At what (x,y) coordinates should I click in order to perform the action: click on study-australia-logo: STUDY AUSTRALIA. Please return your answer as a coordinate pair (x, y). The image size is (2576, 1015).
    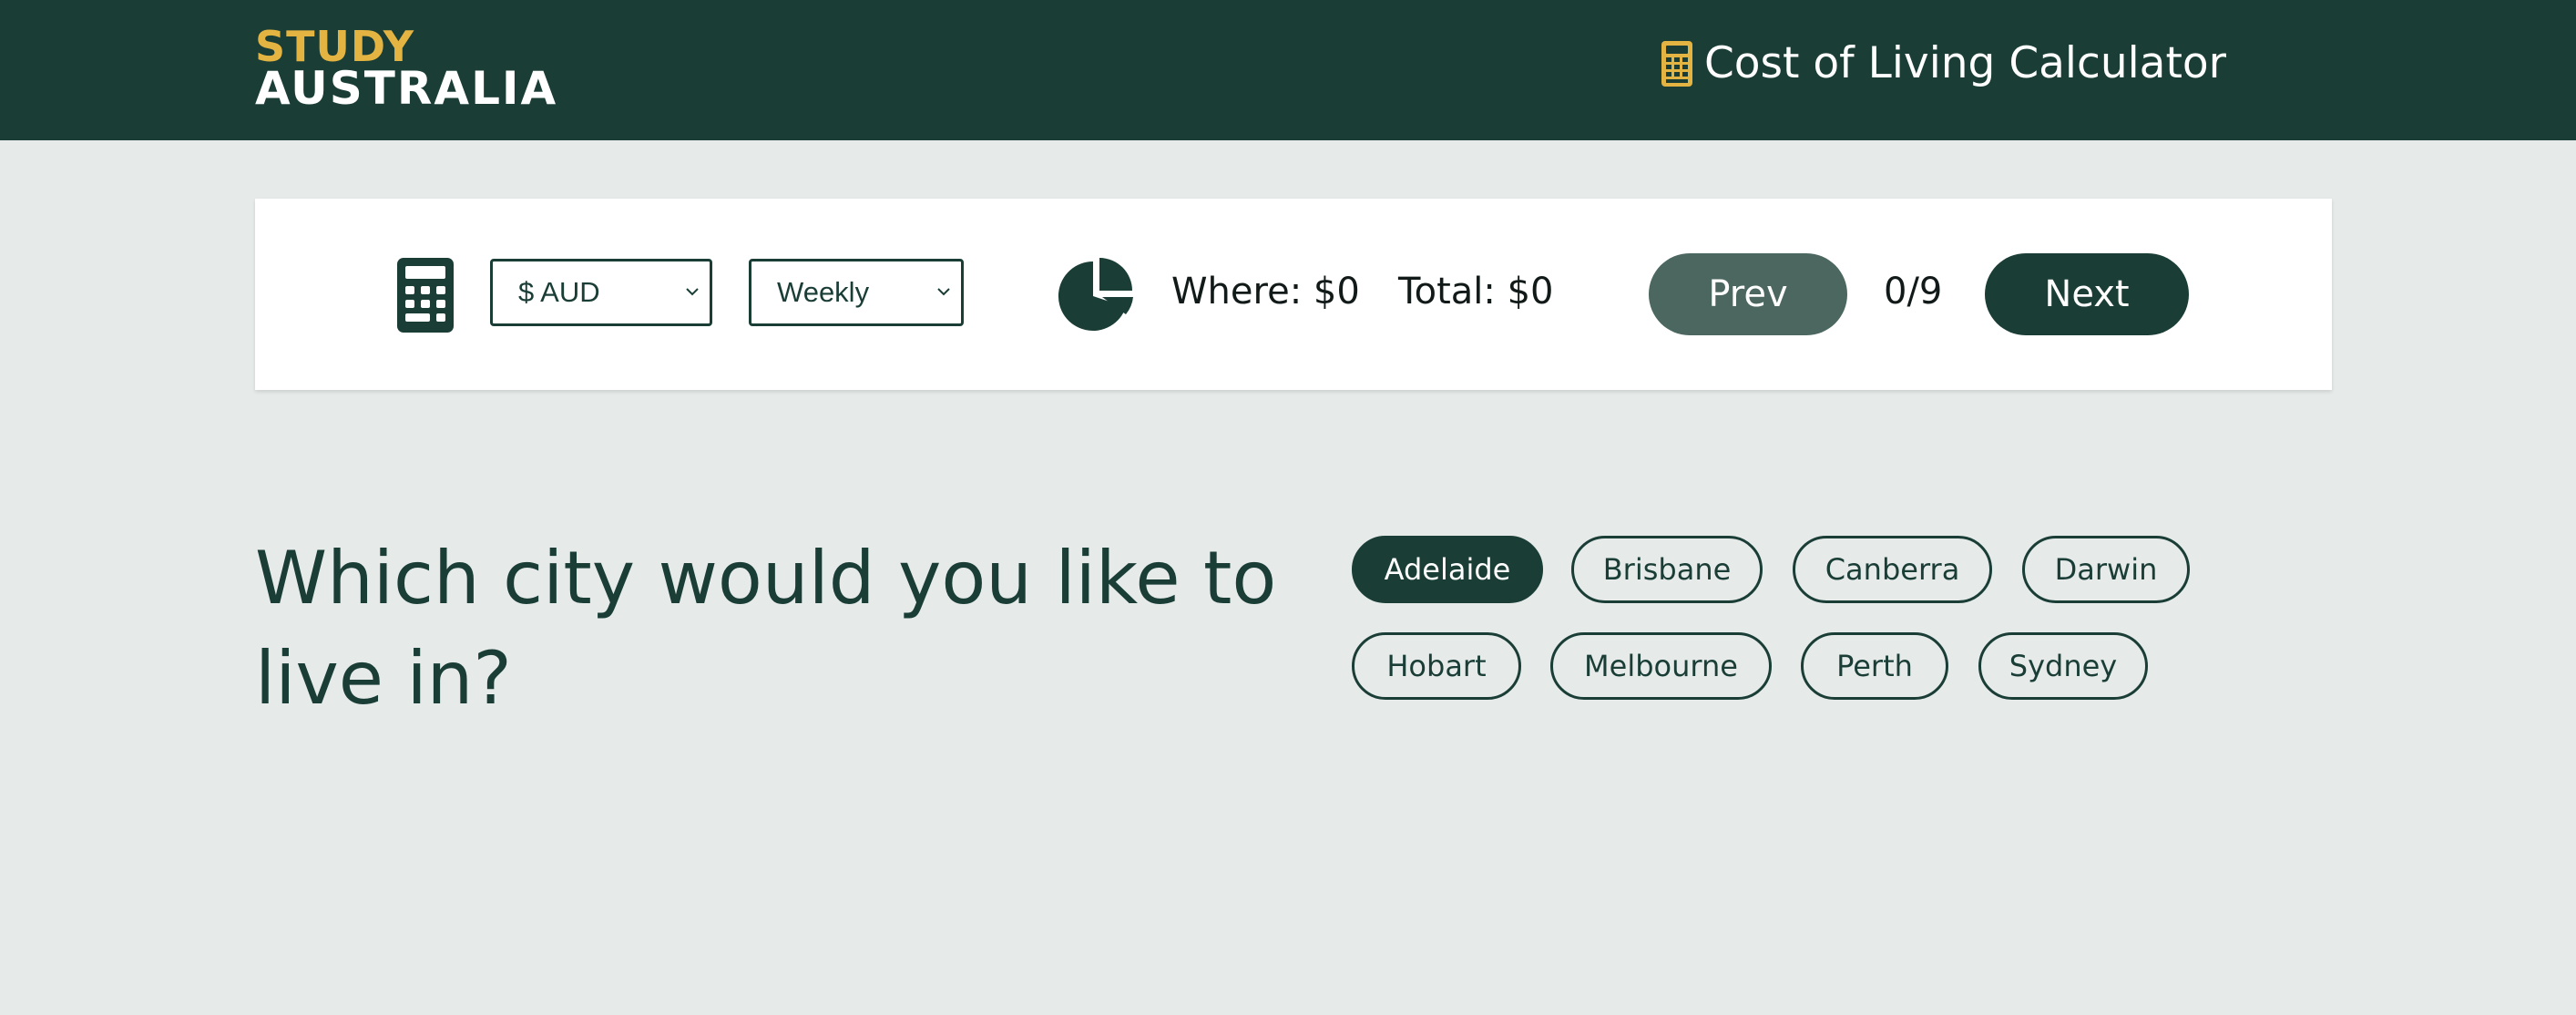
    Looking at the image, I should click on (406, 68).